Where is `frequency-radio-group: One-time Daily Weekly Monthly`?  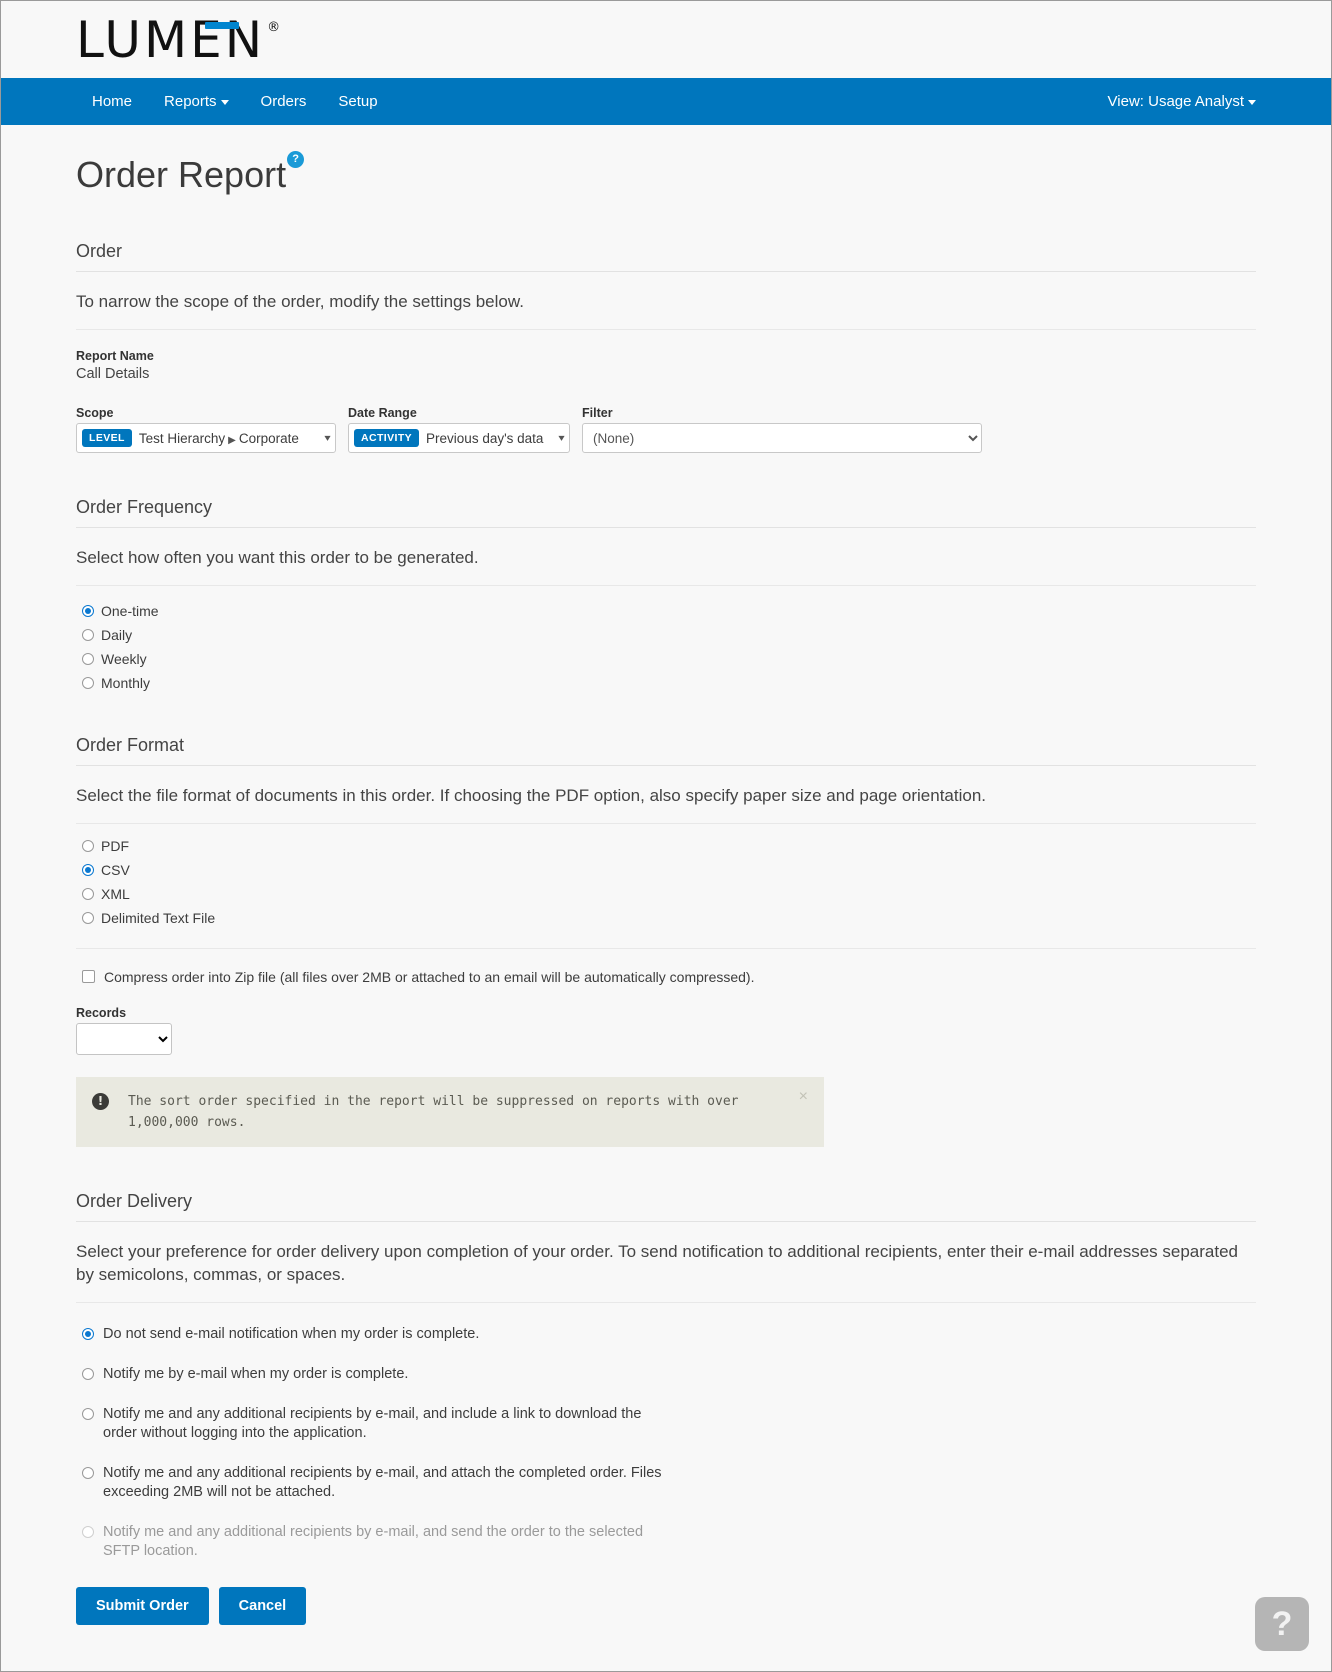 frequency-radio-group: One-time Daily Weekly Monthly is located at coordinates (666, 638).